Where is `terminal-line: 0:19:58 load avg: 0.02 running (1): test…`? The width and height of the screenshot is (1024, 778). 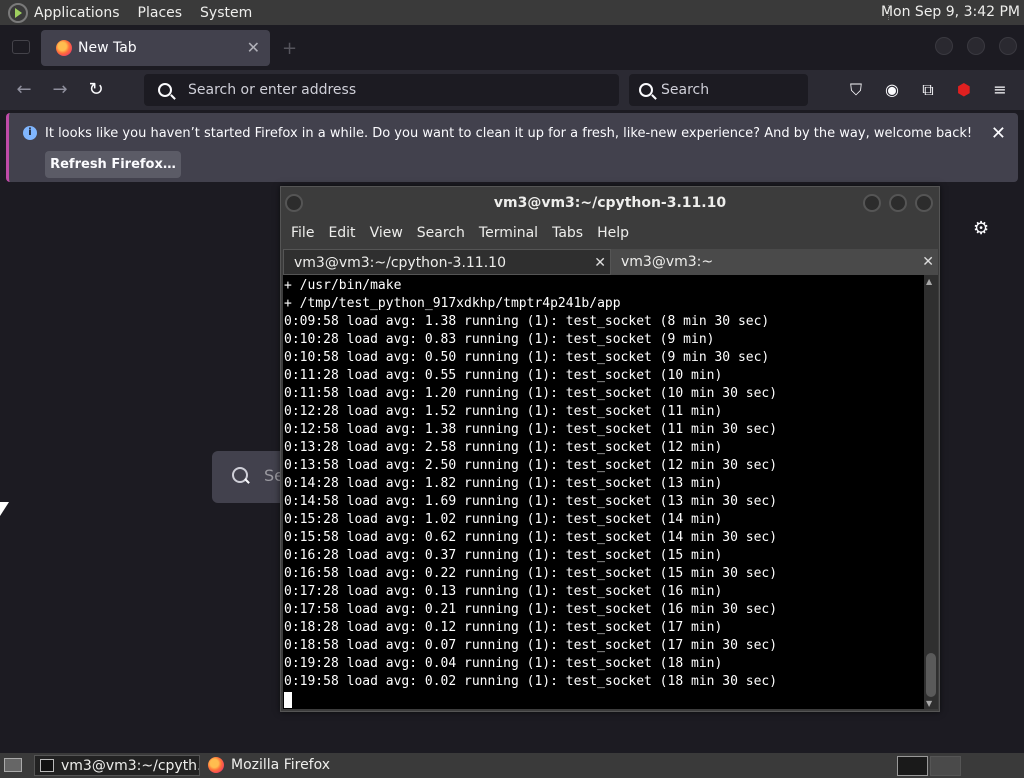 terminal-line: 0:19:58 load avg: 0.02 running (1): test… is located at coordinates (531, 681).